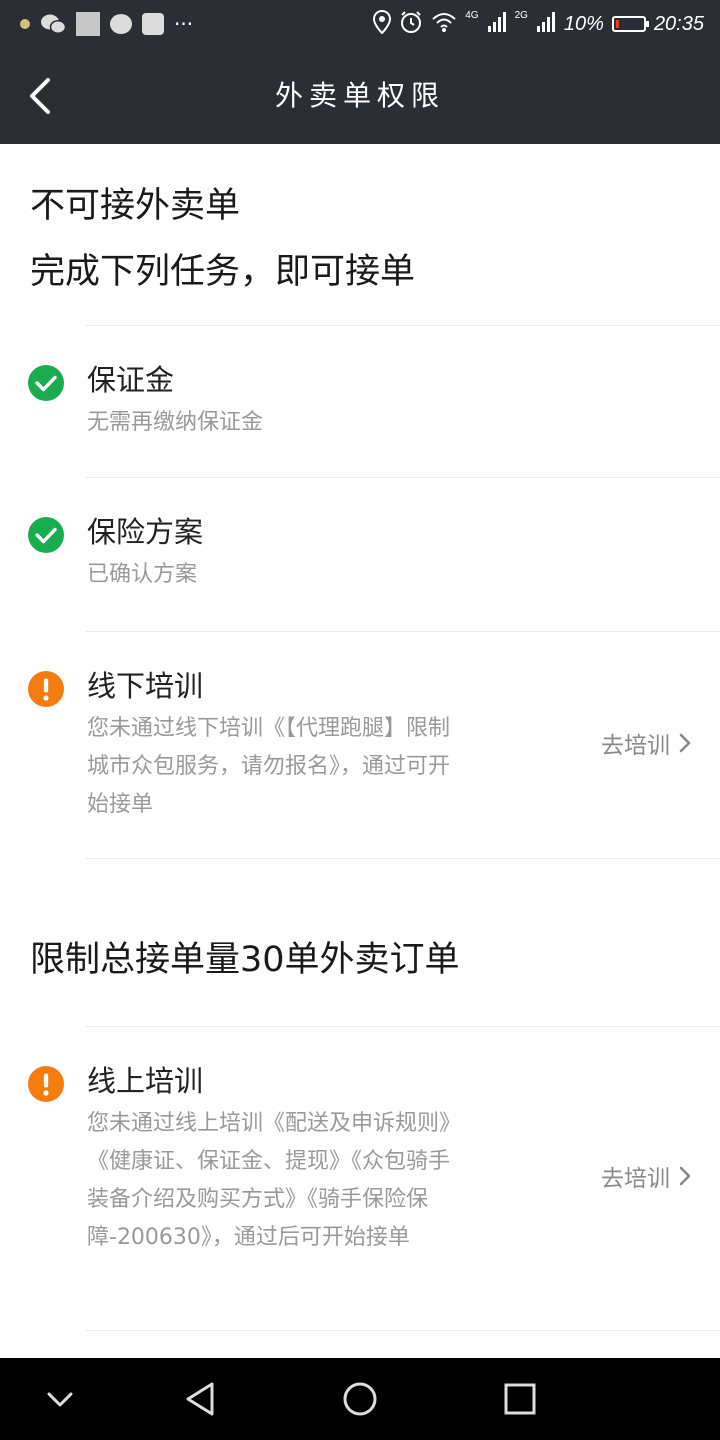 Image resolution: width=720 pixels, height=1440 pixels. What do you see at coordinates (53, 24) in the screenshot?
I see `wechat-icon` at bounding box center [53, 24].